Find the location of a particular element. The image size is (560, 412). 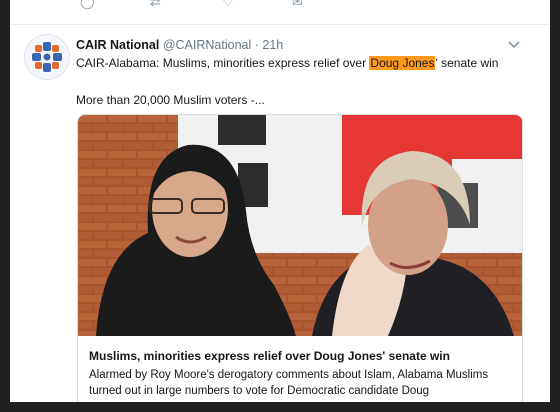

author-handle: @CAIRNational is located at coordinates (207, 45).